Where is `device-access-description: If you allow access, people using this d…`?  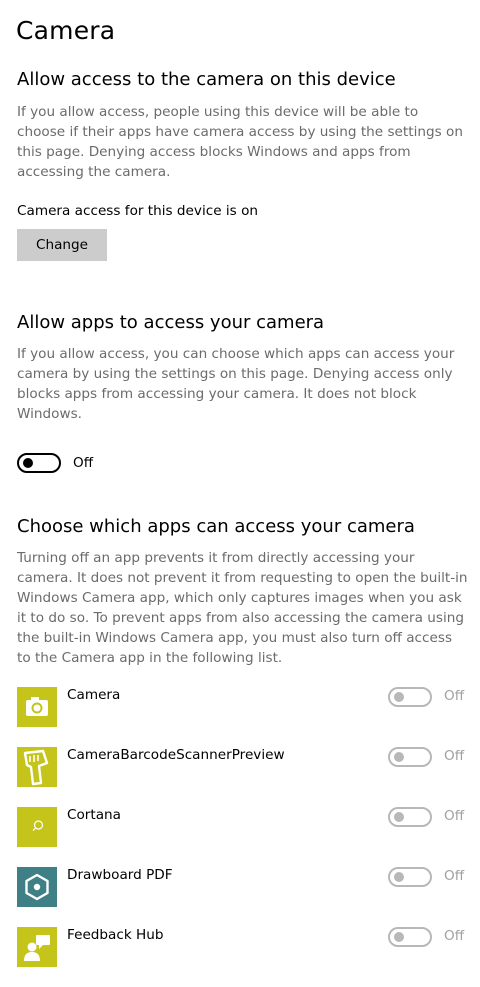
device-access-description: If you allow access, people using this d… is located at coordinates (240, 142).